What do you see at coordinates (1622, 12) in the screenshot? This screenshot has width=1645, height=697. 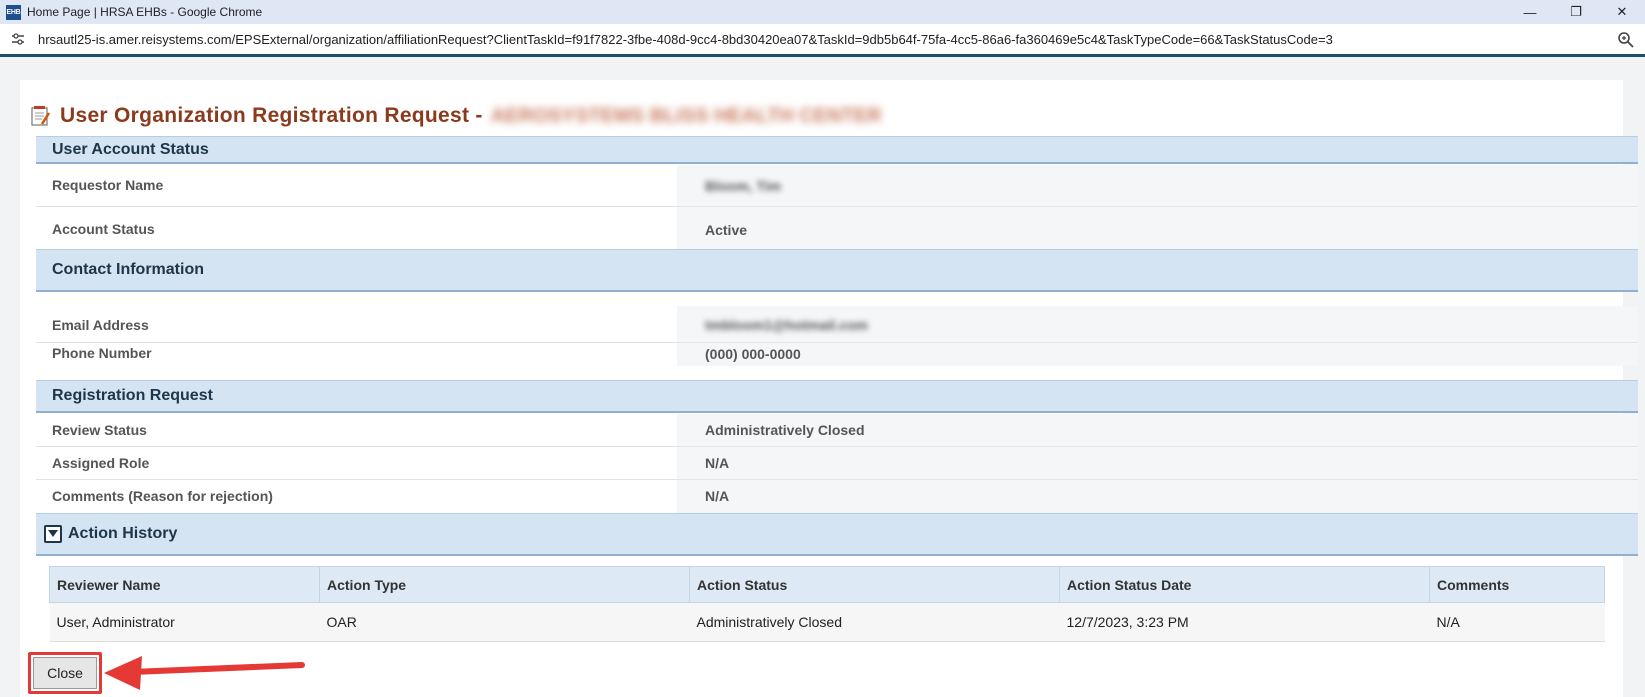 I see `close-window-button: ✕` at bounding box center [1622, 12].